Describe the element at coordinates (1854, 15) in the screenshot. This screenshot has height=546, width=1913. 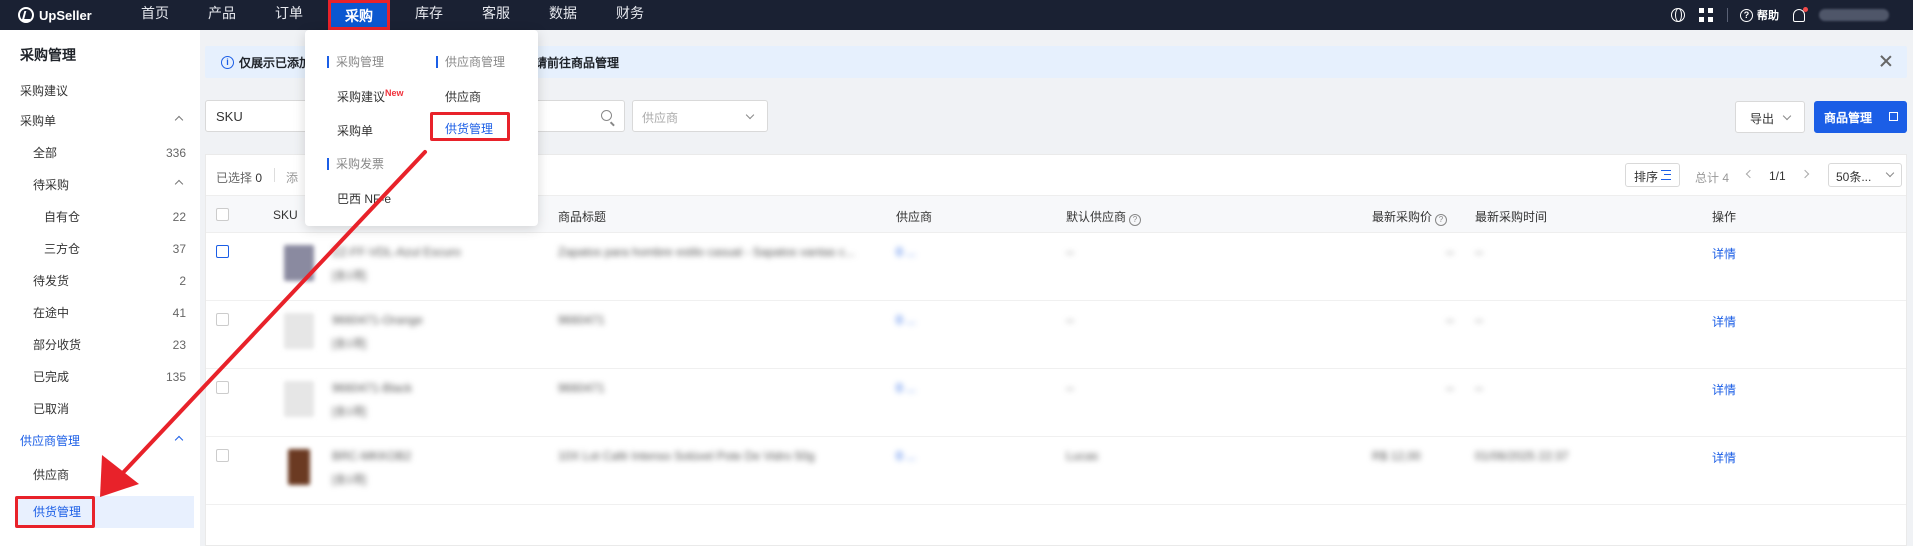
I see `user-account` at that location.